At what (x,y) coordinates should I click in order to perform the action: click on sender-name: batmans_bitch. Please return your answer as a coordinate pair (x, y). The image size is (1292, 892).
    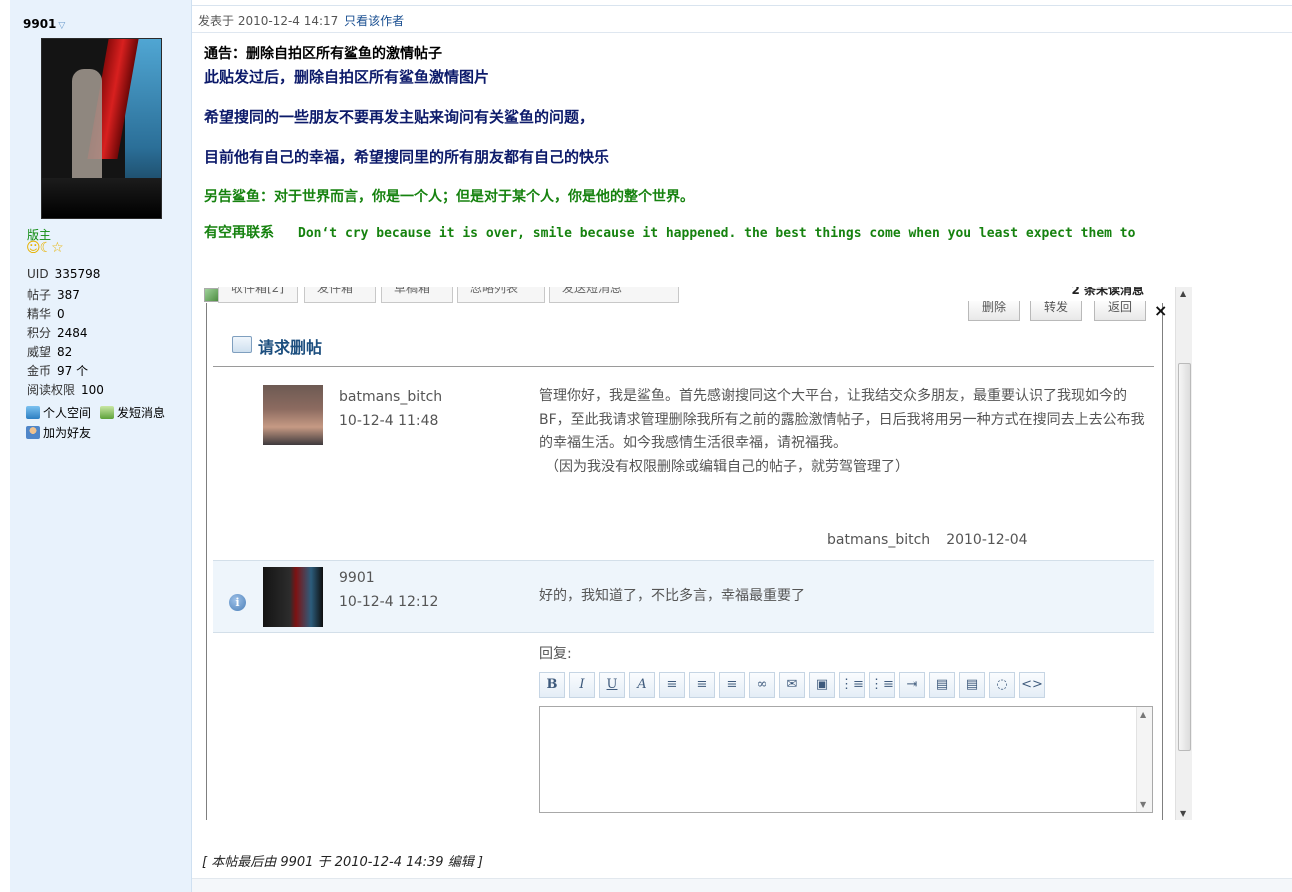
    Looking at the image, I should click on (391, 397).